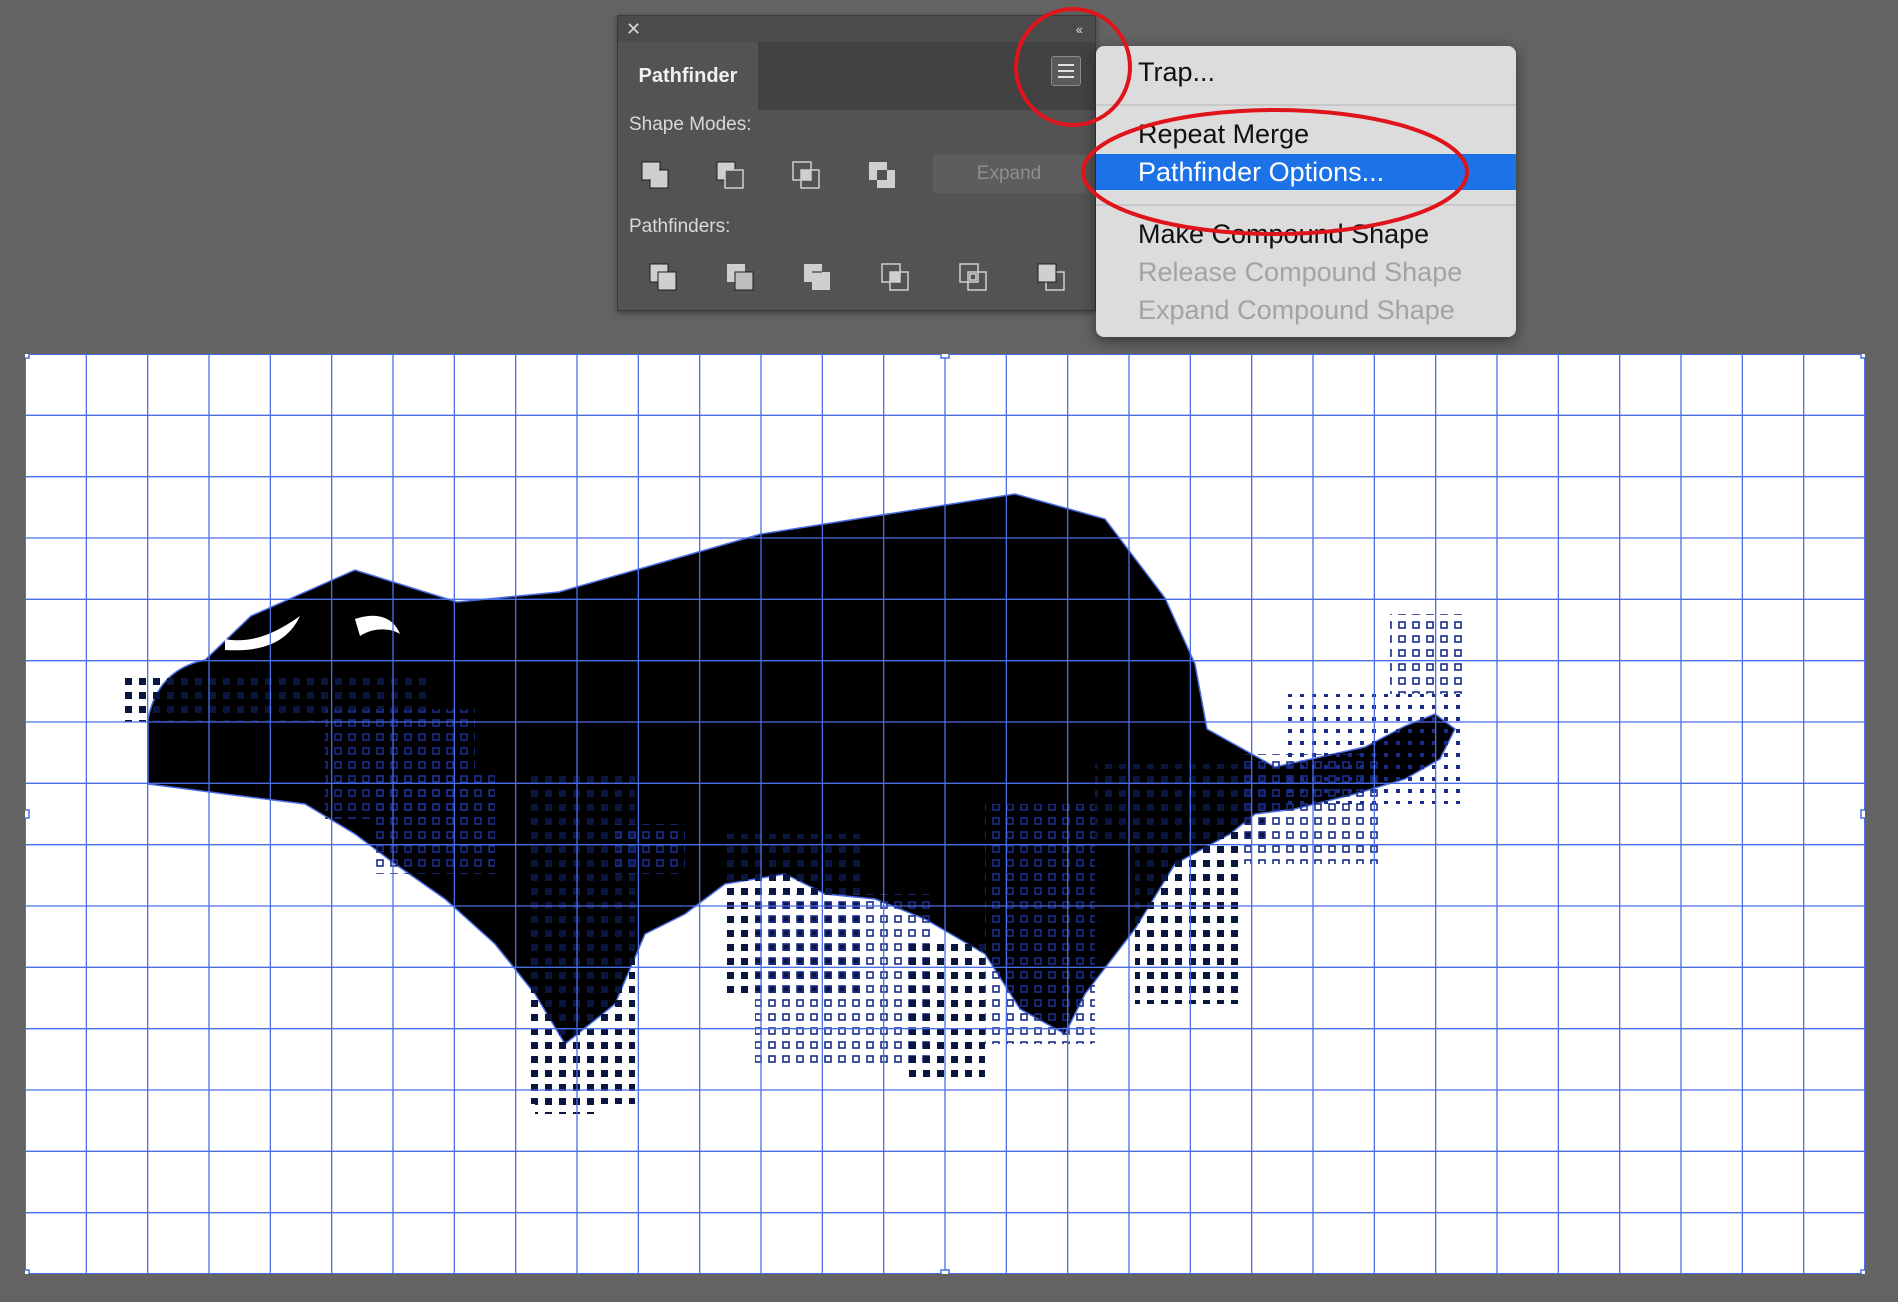  Describe the element at coordinates (688, 76) in the screenshot. I see `tab-pathfinder: Pathfinder` at that location.